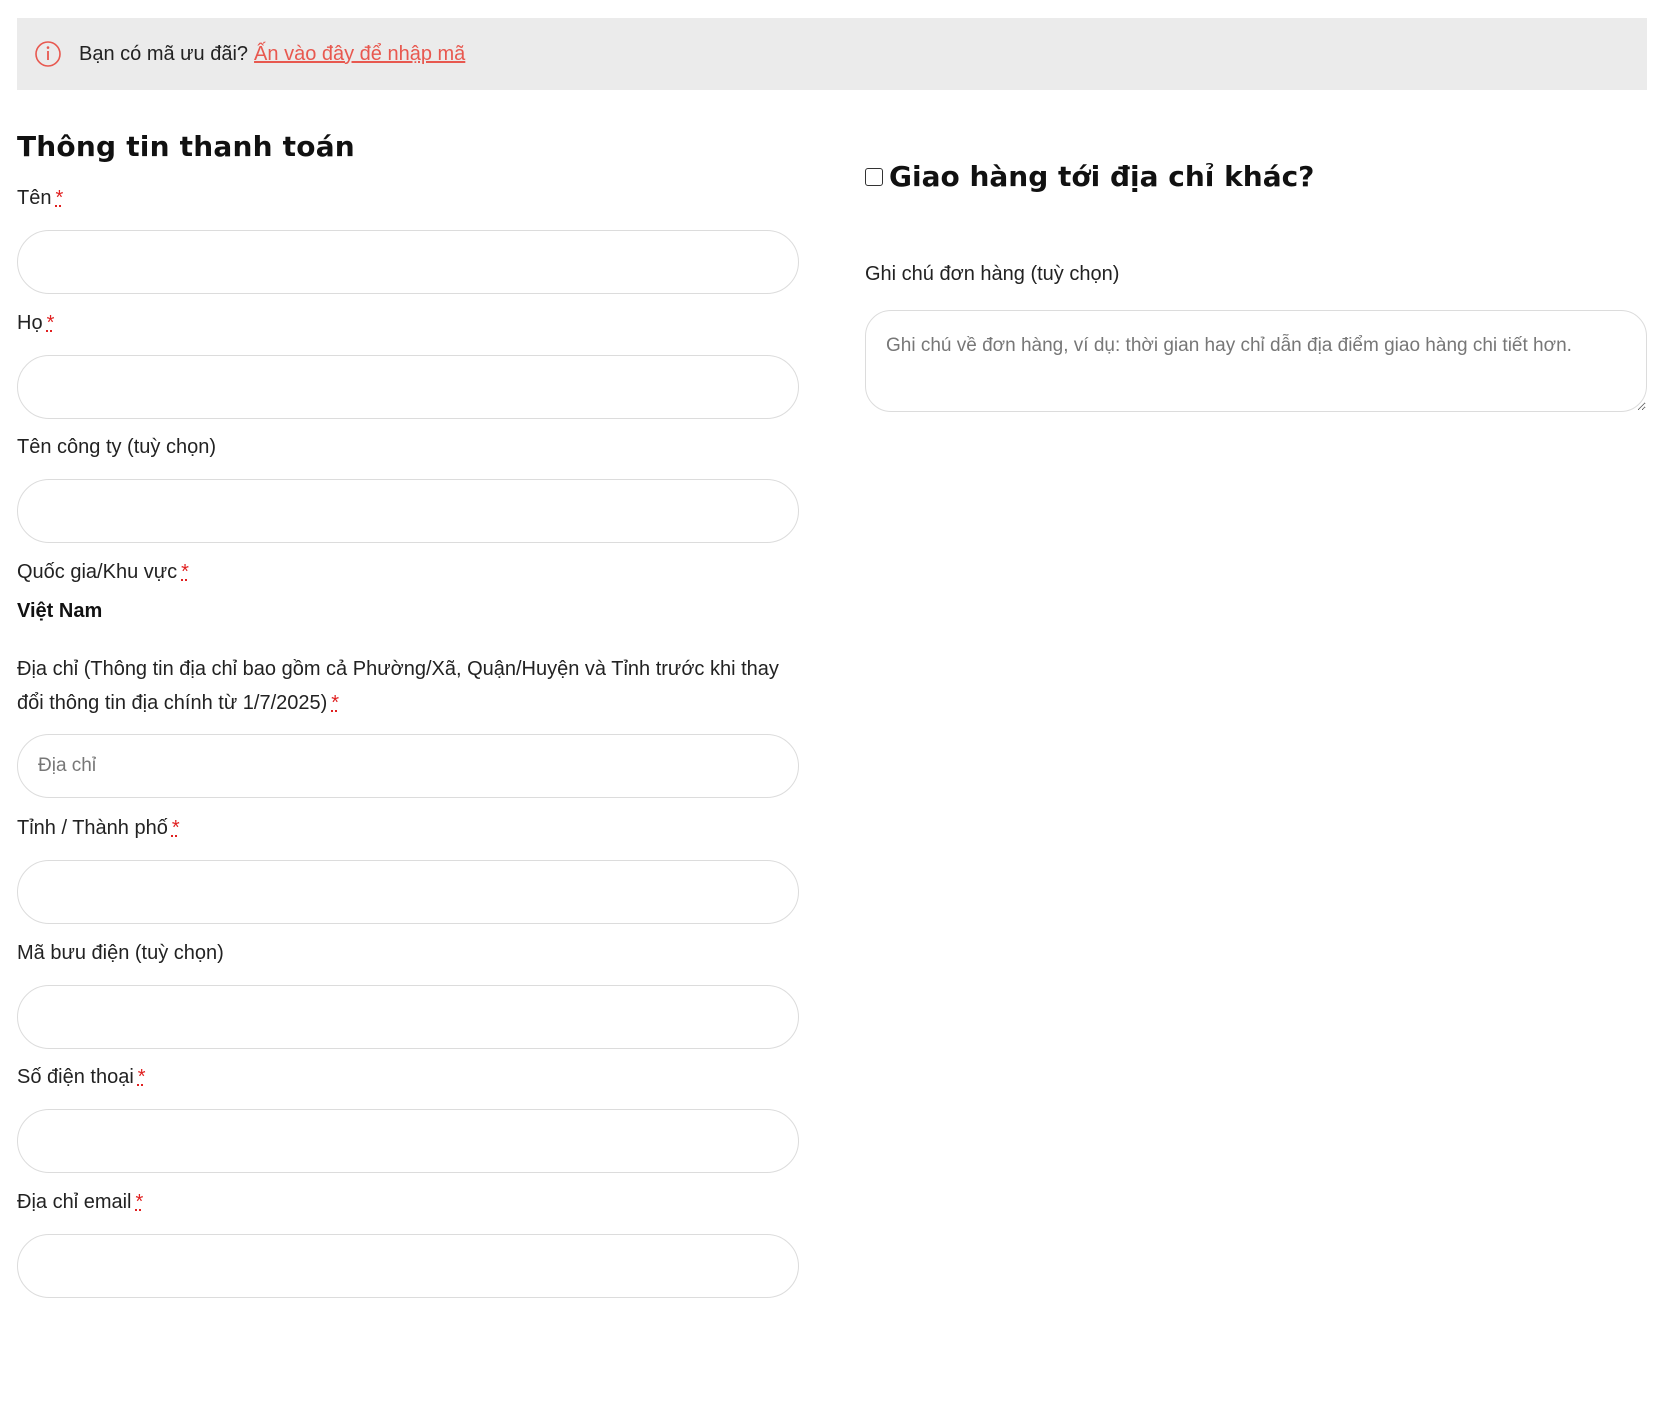 The height and width of the screenshot is (1404, 1656). What do you see at coordinates (408, 892) in the screenshot?
I see `city-input` at bounding box center [408, 892].